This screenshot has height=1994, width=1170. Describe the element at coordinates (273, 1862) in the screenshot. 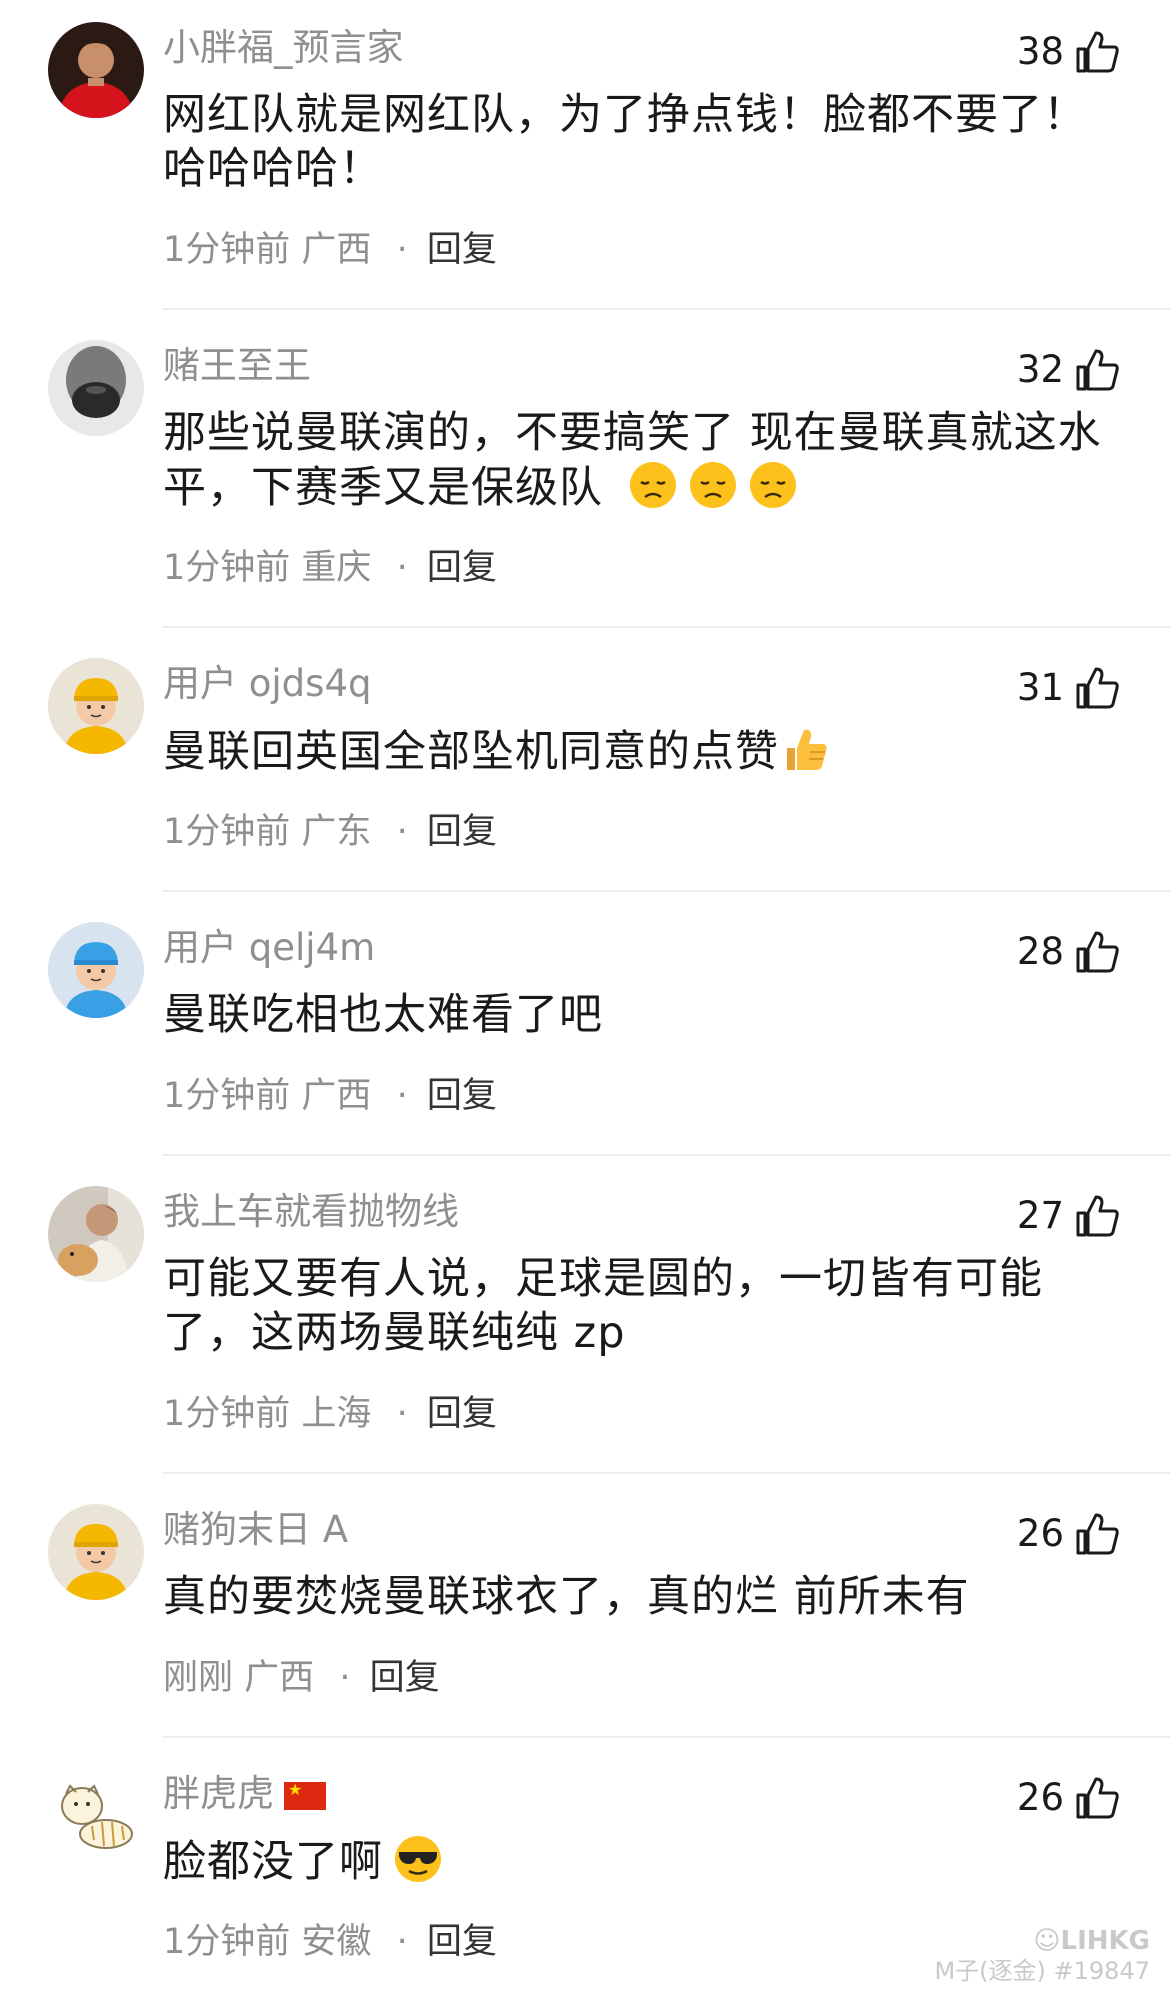

I see `comment-text-body: 脸都没了啊` at that location.